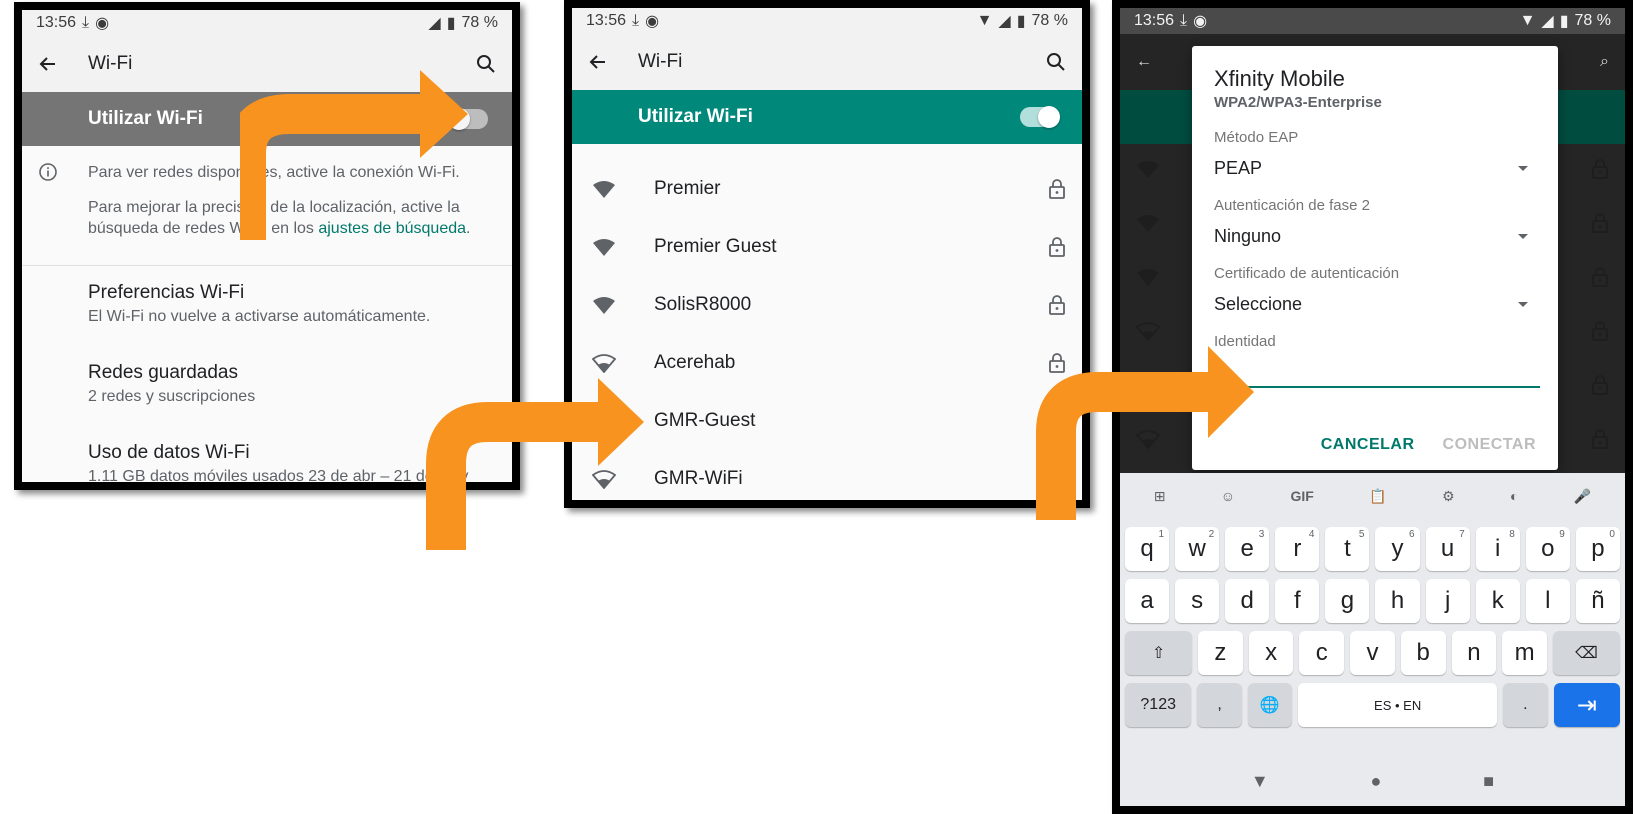  I want to click on key-label: u, so click(1447, 548).